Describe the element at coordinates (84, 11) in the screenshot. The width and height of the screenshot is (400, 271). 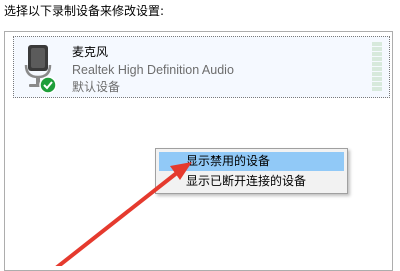
I see `instruction-label: 选择以下录制设备来修改设置:` at that location.